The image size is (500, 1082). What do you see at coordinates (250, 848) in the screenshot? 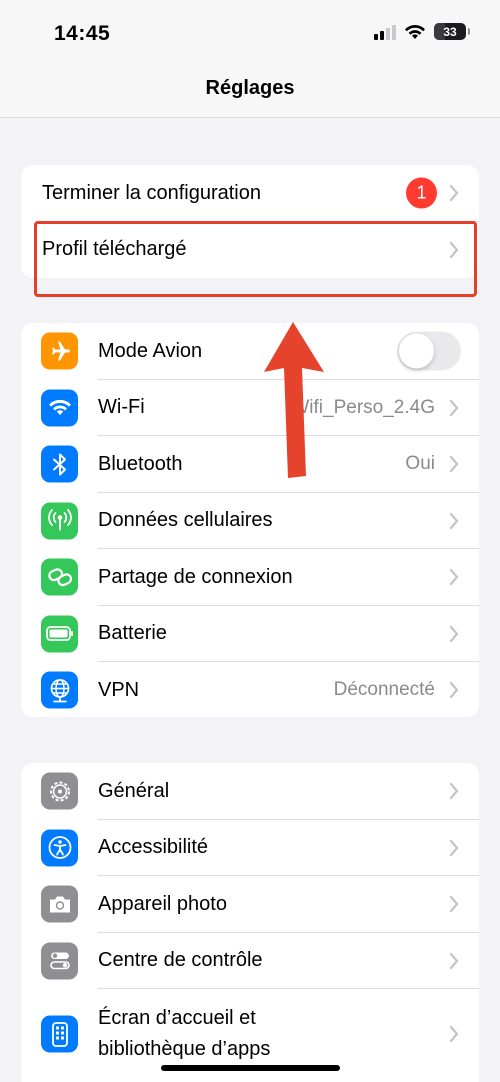
I see `accessibility-row: Accessibilité` at bounding box center [250, 848].